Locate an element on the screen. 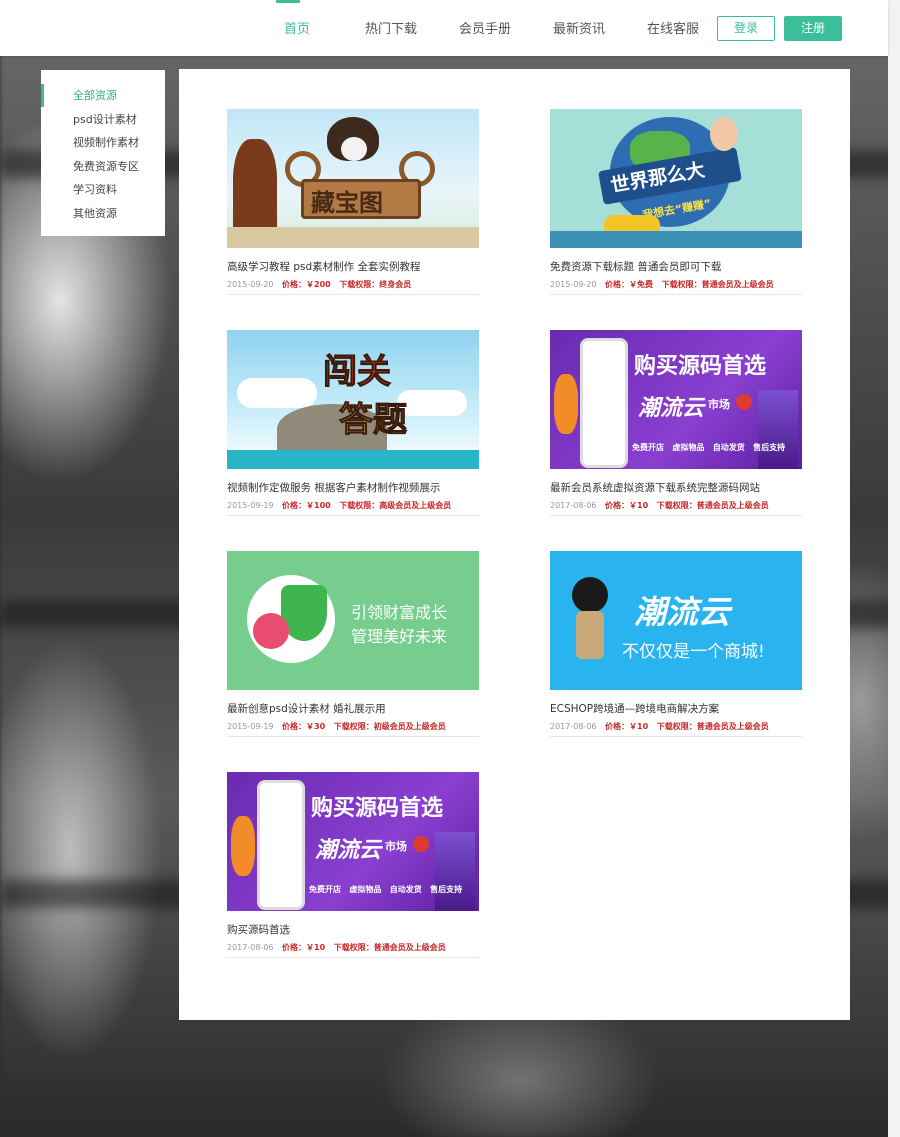  sidebar-item-other: 其他资源 is located at coordinates (103, 214).